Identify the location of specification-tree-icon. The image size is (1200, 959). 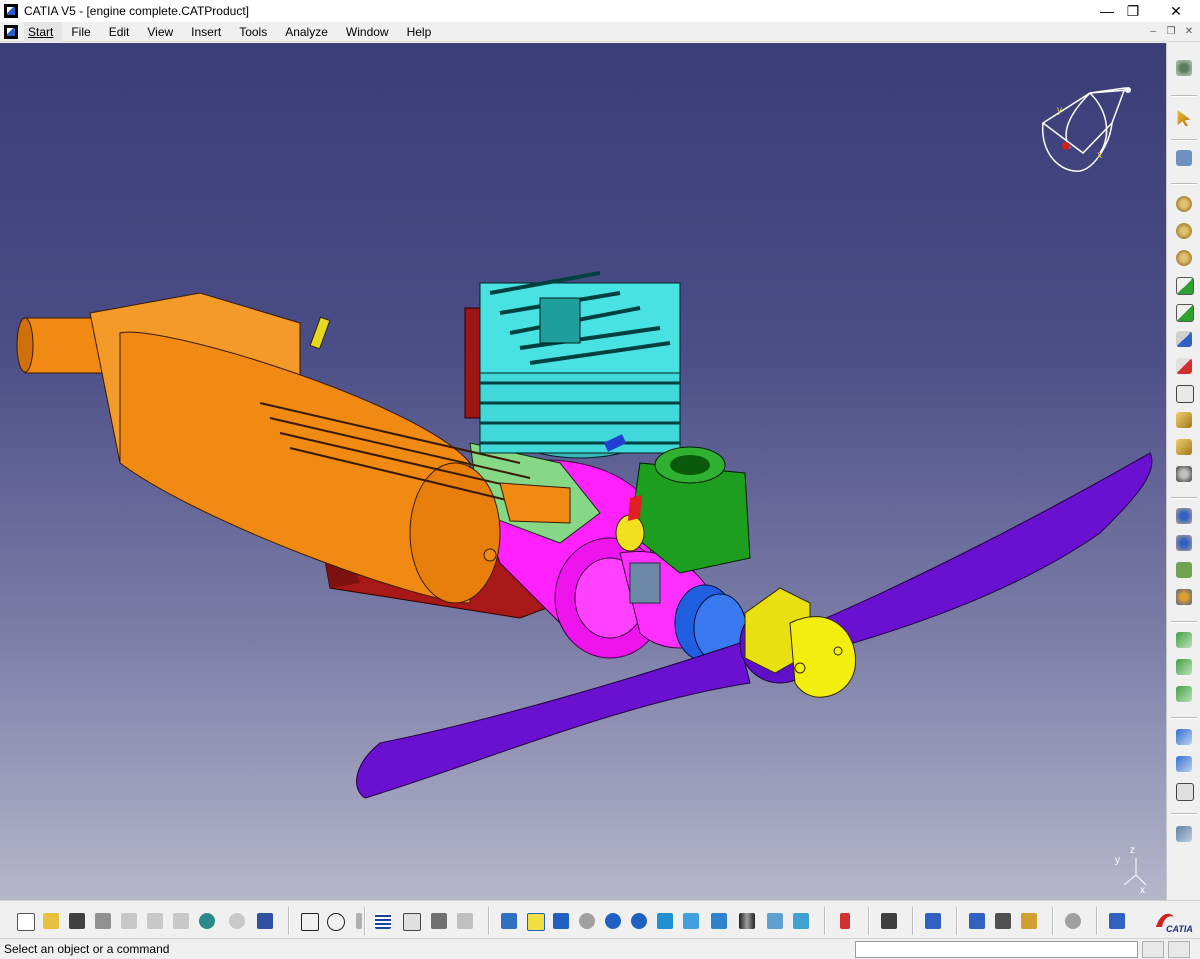
(845, 921).